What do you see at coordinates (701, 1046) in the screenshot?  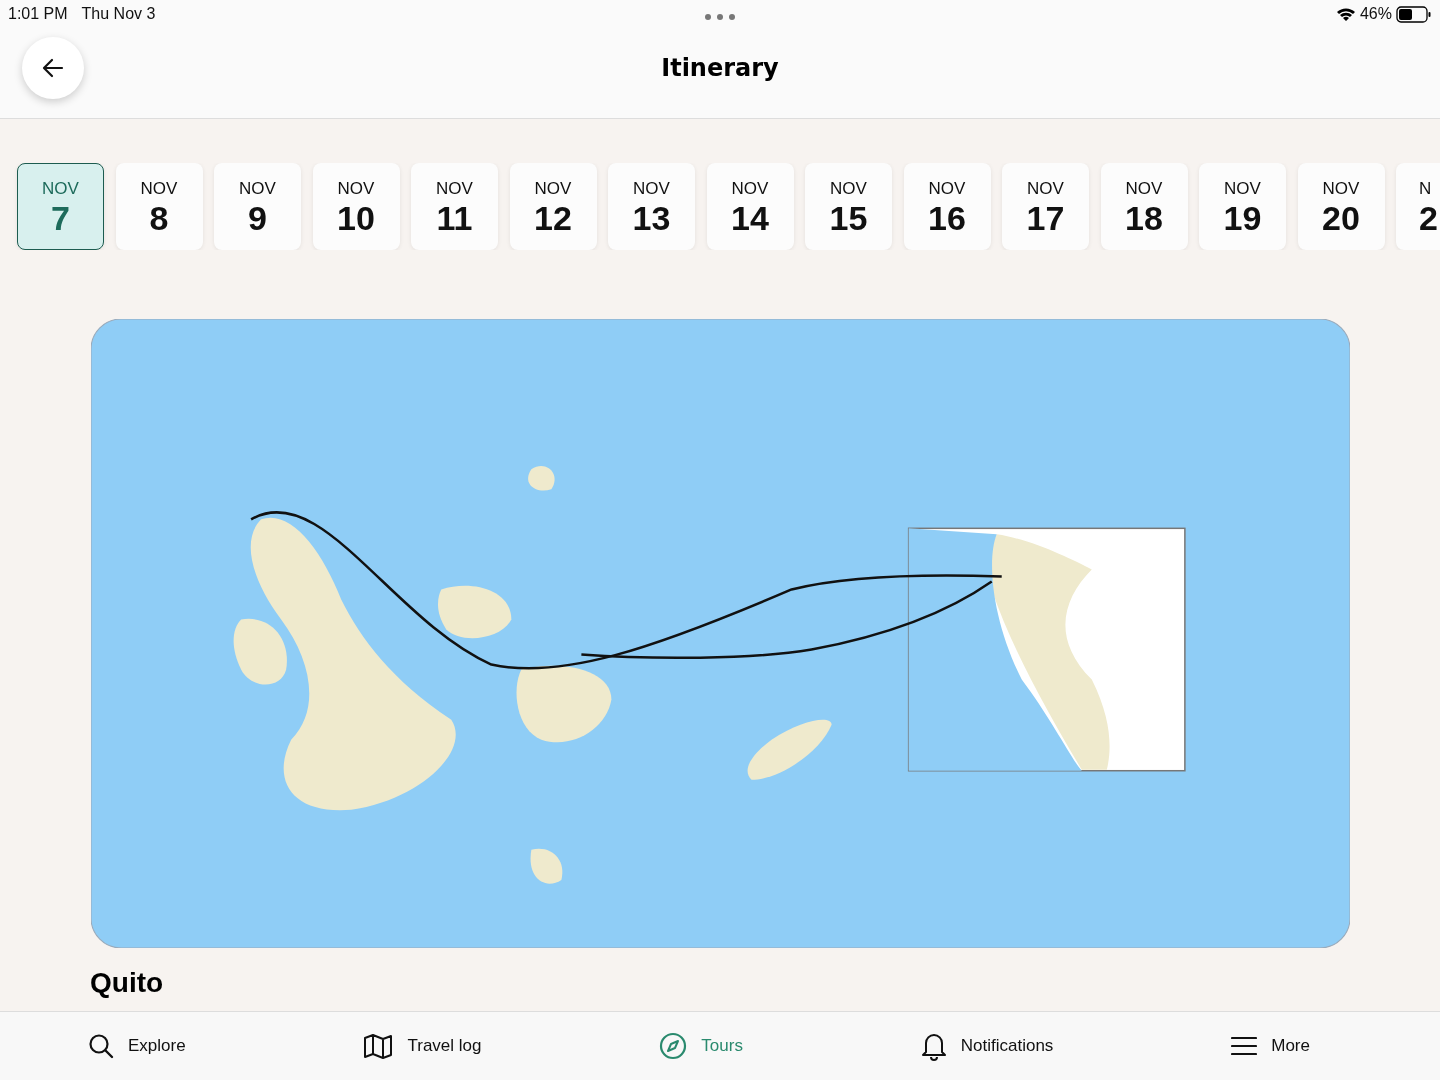 I see `tab-bar-item: Tours` at bounding box center [701, 1046].